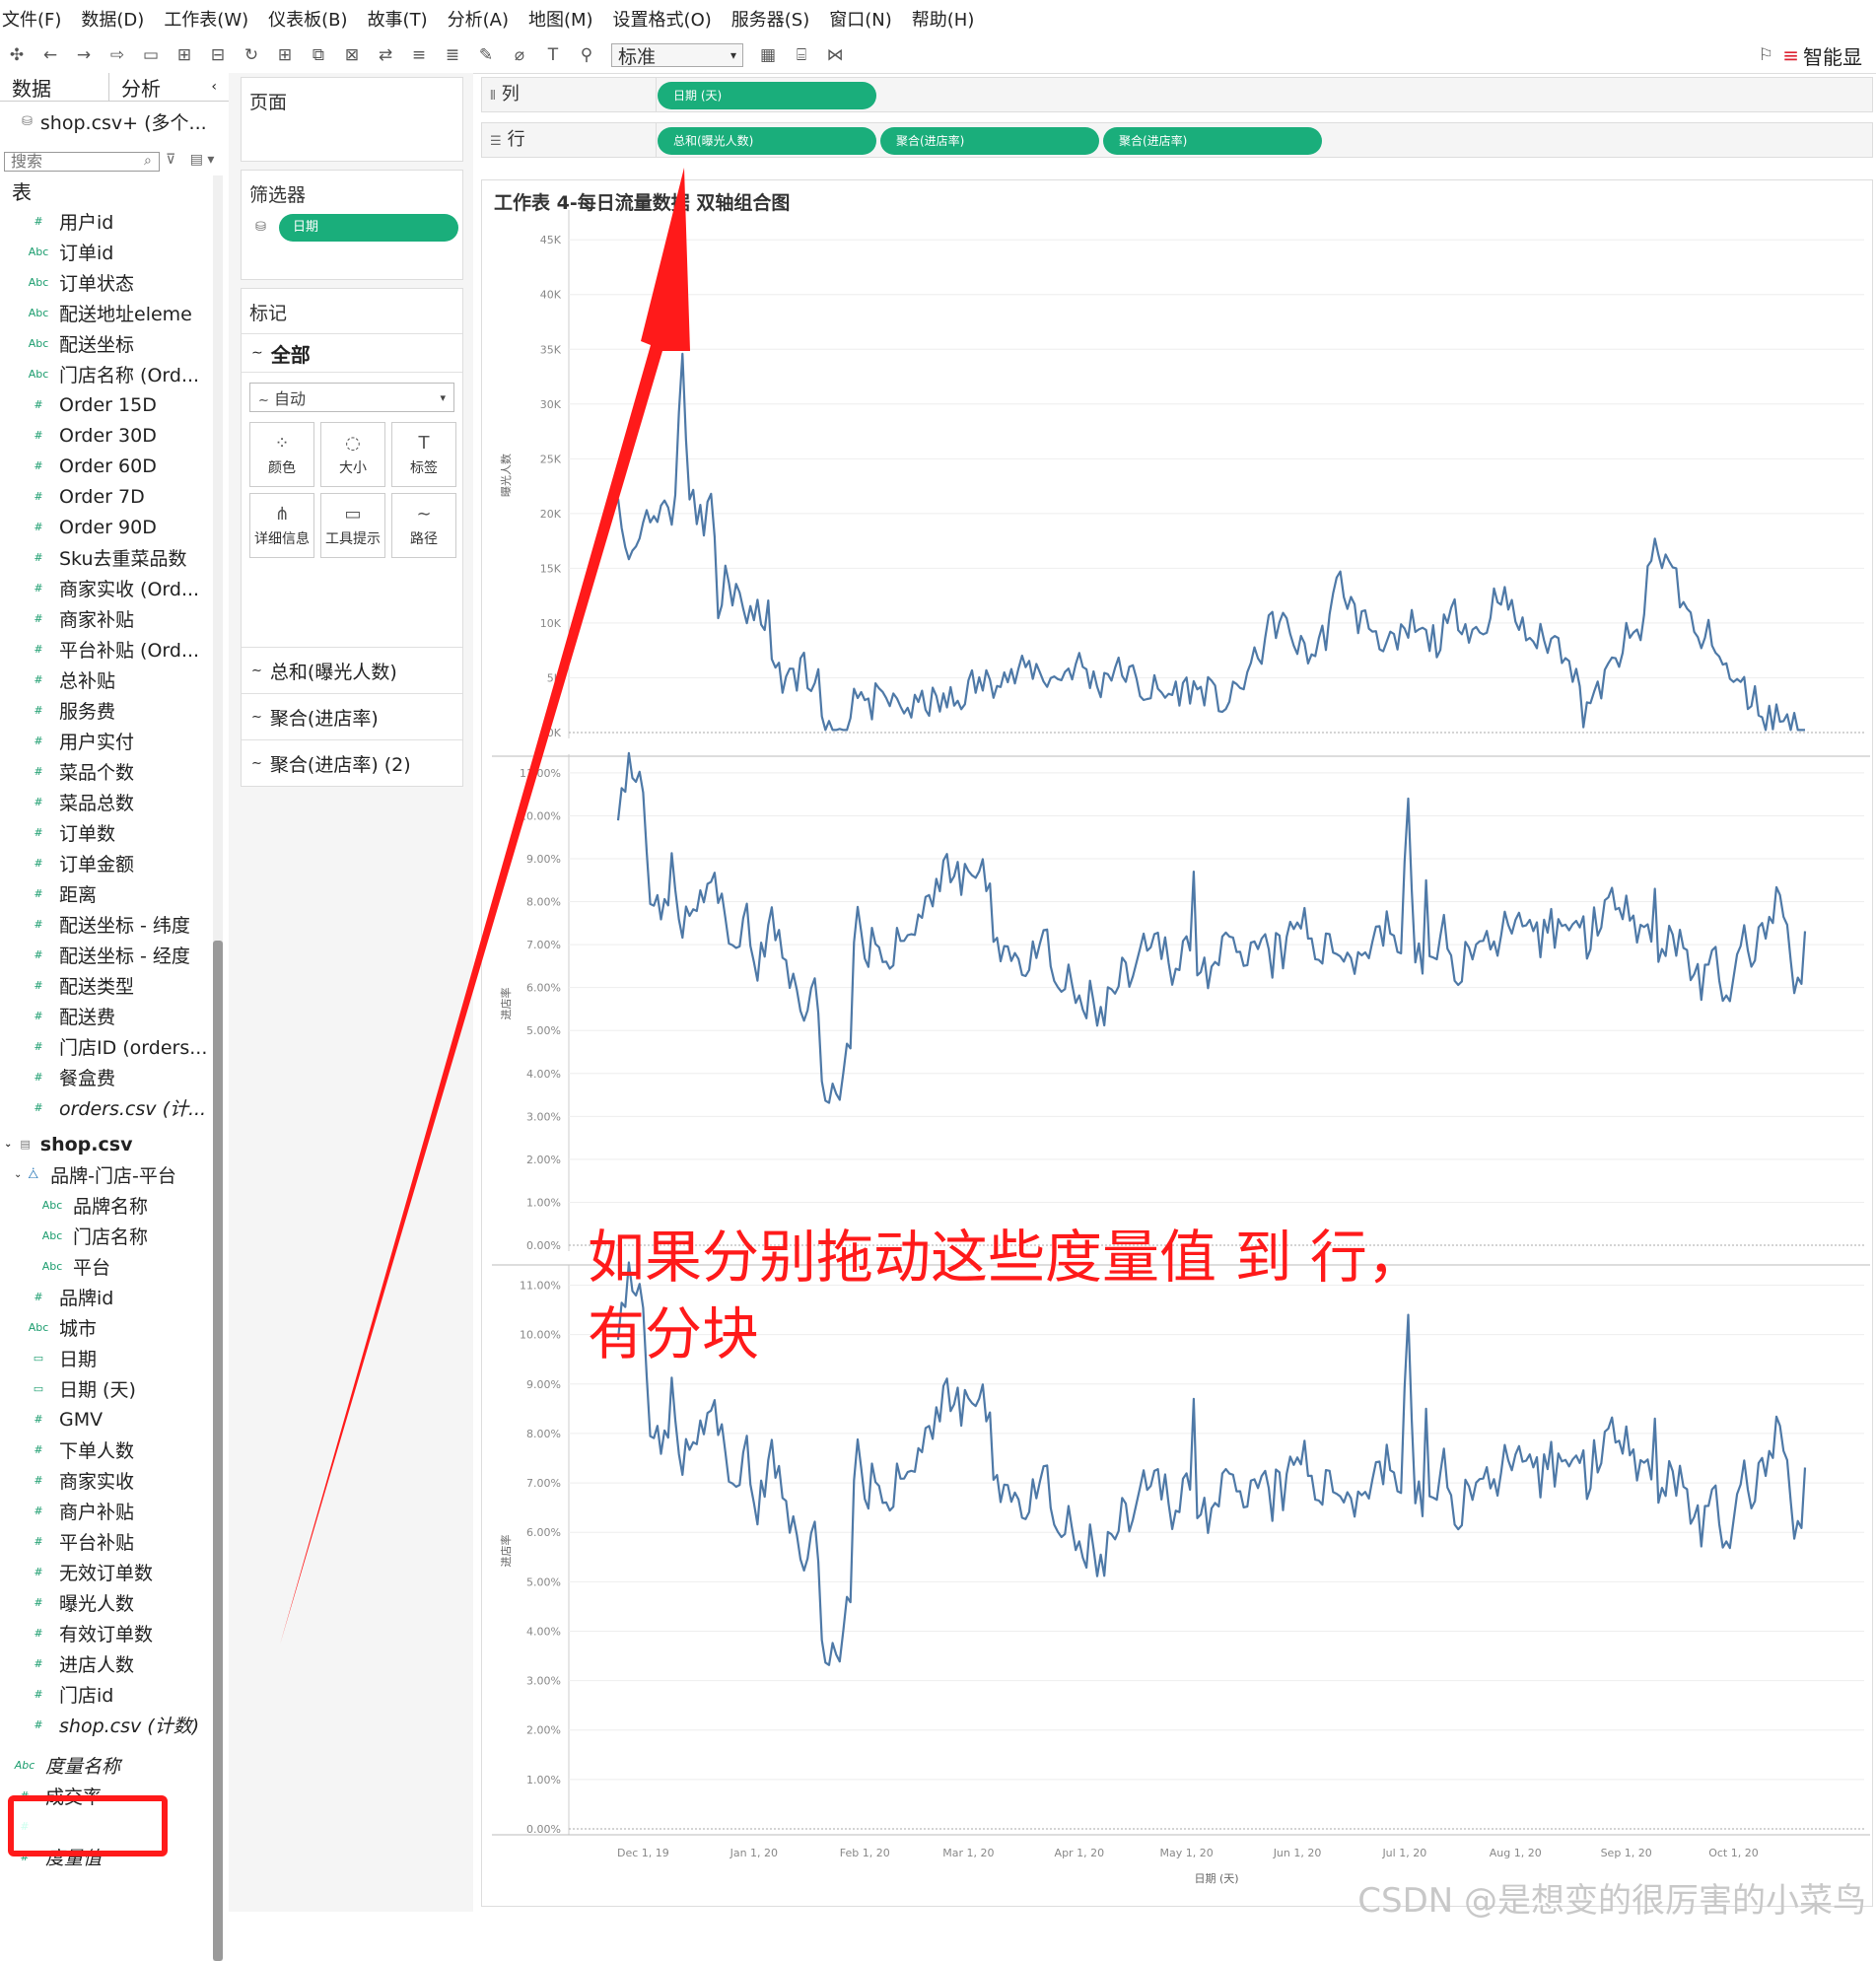 This screenshot has height=1961, width=1876. What do you see at coordinates (767, 141) in the screenshot?
I see `shelf-pill: 总和(曝光人数)` at bounding box center [767, 141].